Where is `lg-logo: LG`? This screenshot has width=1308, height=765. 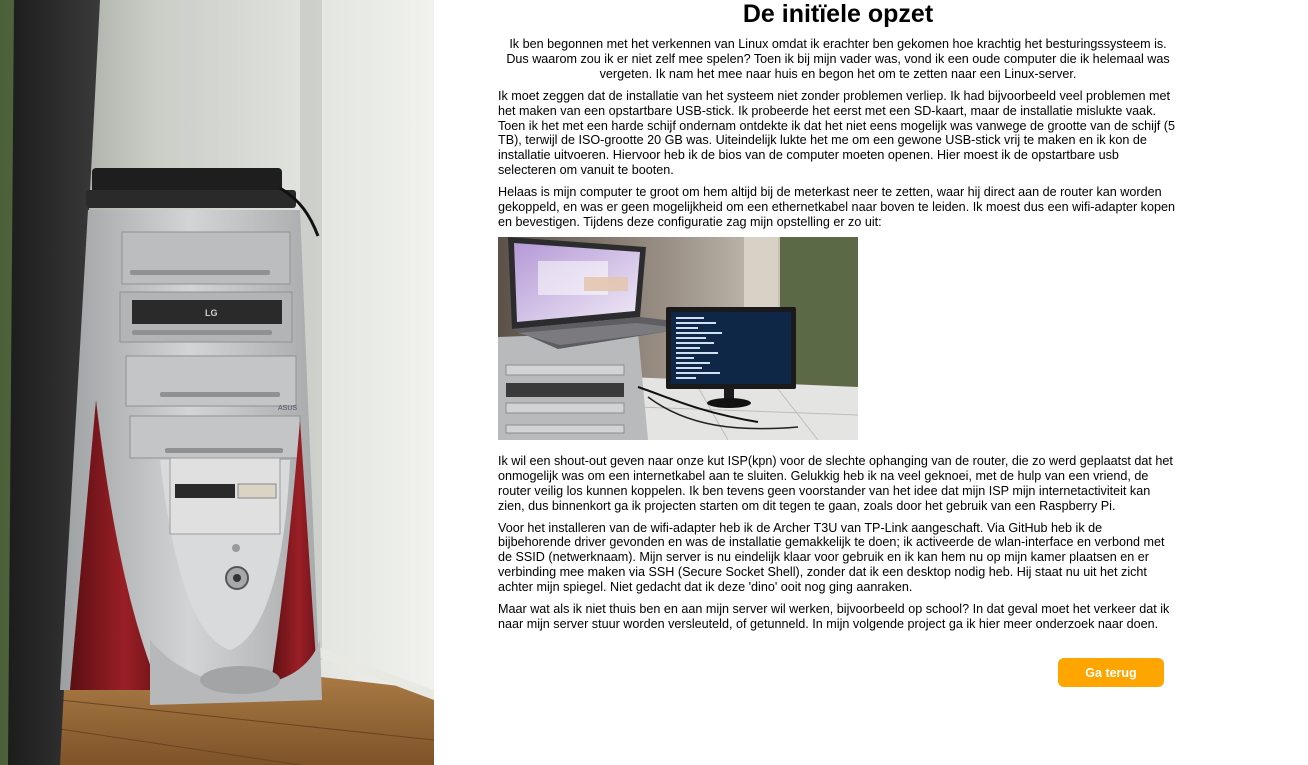 lg-logo: LG is located at coordinates (211, 313).